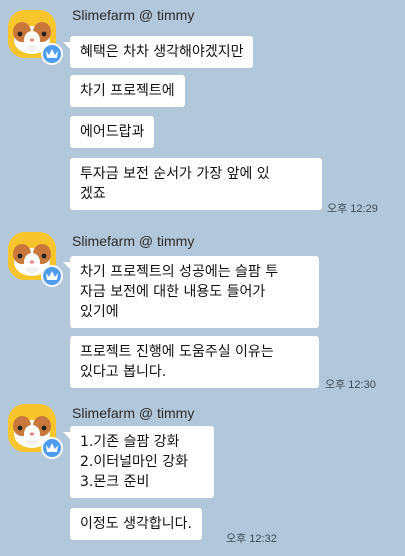  Describe the element at coordinates (112, 132) in the screenshot. I see `message-bubble: 에어드랍과` at that location.